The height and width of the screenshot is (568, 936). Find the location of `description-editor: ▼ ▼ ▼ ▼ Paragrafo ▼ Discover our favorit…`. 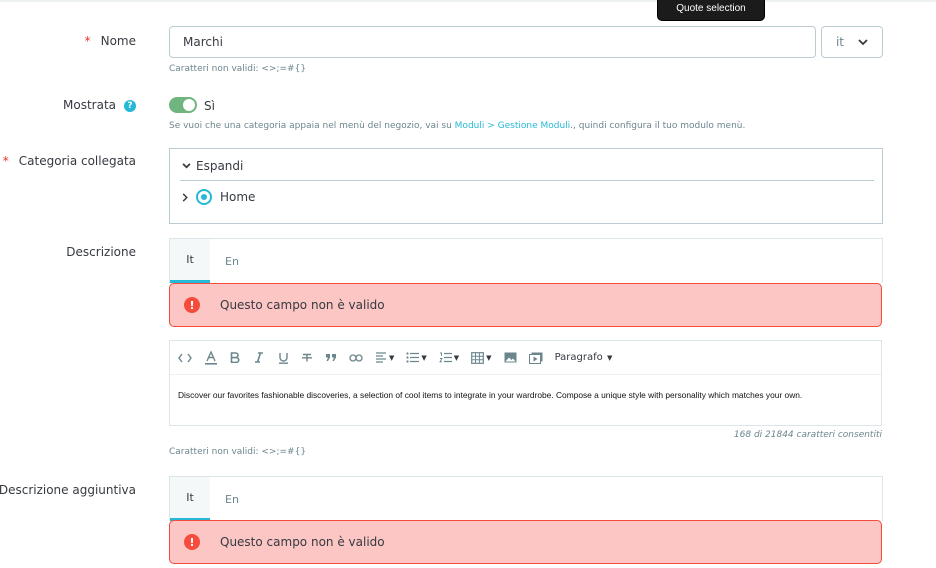

description-editor: ▼ ▼ ▼ ▼ Paragrafo ▼ Discover our favorit… is located at coordinates (525, 383).